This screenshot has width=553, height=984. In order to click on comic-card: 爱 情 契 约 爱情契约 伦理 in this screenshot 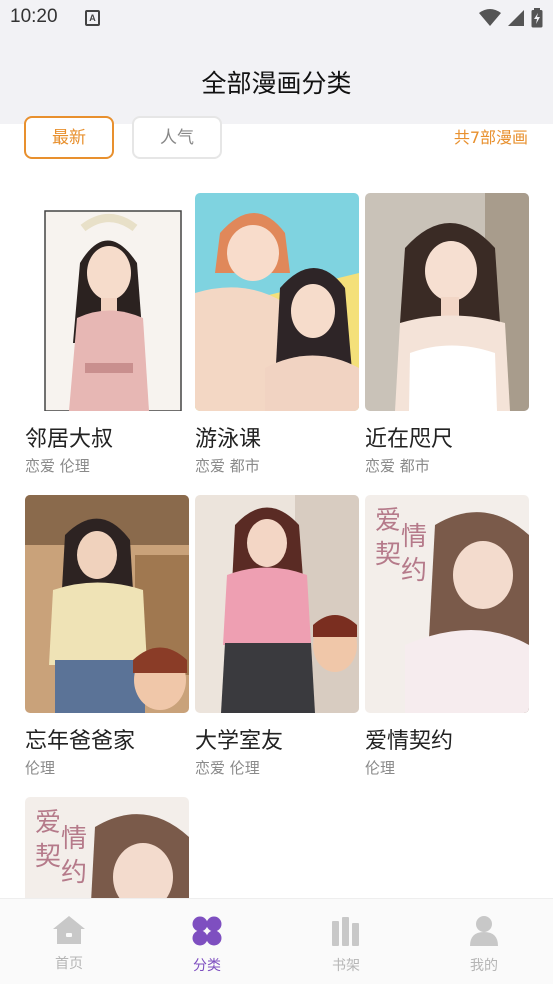, I will do `click(447, 636)`.